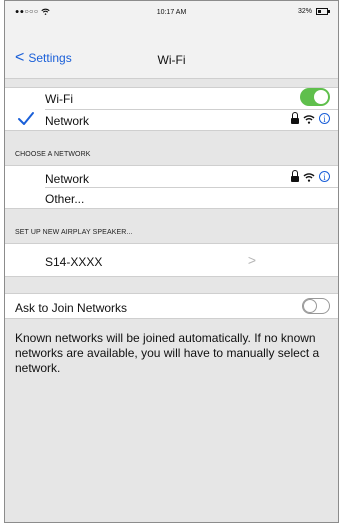 The image size is (343, 523). I want to click on airplay-device-name: S14-XXXX, so click(74, 262).